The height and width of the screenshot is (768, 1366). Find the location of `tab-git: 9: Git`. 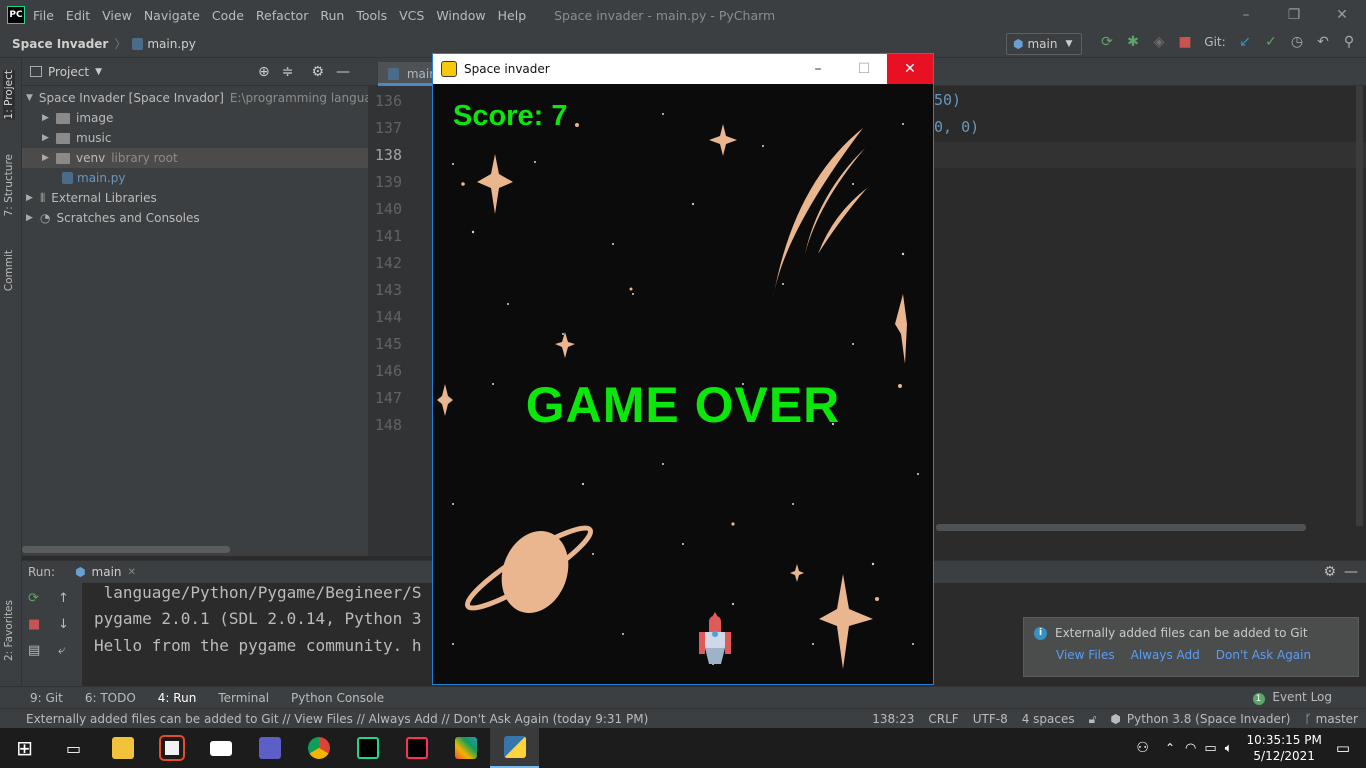

tab-git: 9: Git is located at coordinates (46, 698).